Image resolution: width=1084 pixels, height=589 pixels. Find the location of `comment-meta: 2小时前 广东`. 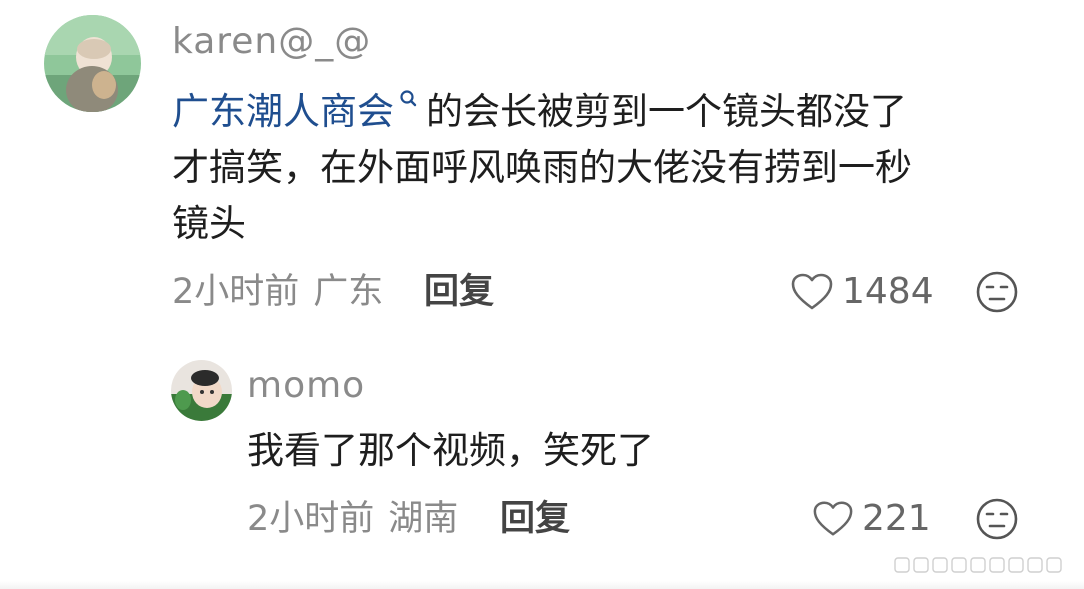

comment-meta: 2小时前 广东 is located at coordinates (277, 292).